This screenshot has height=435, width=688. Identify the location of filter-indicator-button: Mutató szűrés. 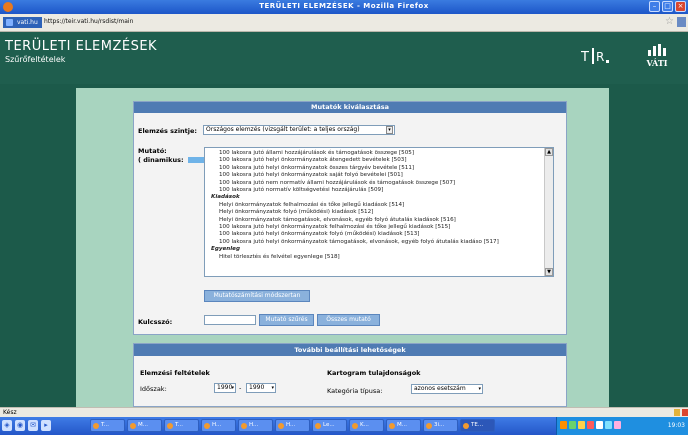
(286, 320).